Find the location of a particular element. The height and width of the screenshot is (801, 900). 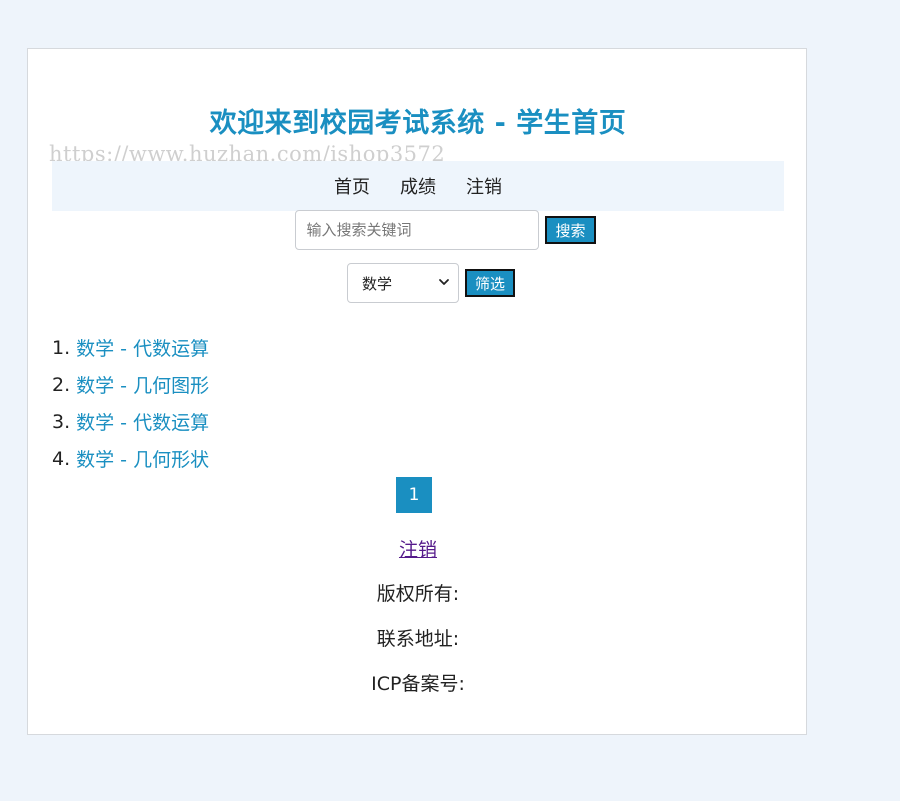

logout-link-row: 注销 is located at coordinates (418, 548).